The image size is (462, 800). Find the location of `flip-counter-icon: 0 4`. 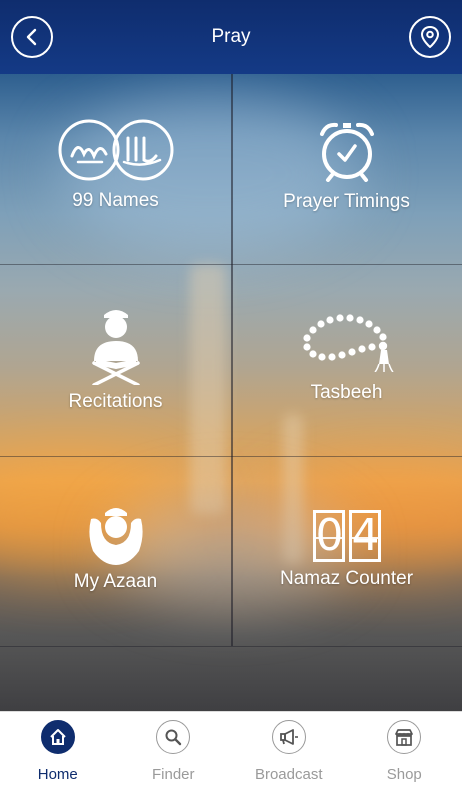

flip-counter-icon: 0 4 is located at coordinates (346, 536).